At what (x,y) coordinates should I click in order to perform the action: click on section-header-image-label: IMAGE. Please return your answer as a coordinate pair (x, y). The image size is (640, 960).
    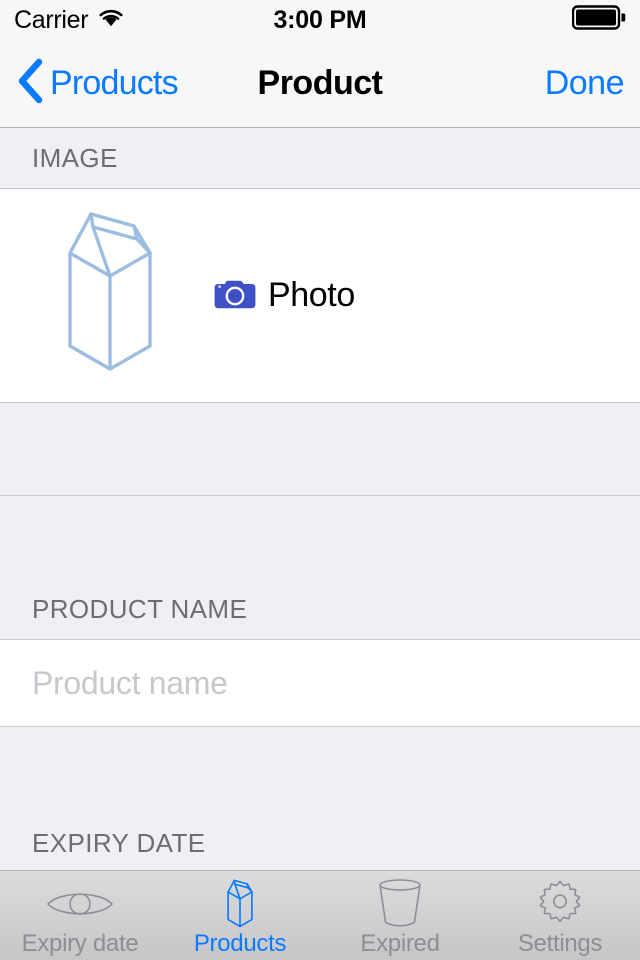
    Looking at the image, I should click on (75, 158).